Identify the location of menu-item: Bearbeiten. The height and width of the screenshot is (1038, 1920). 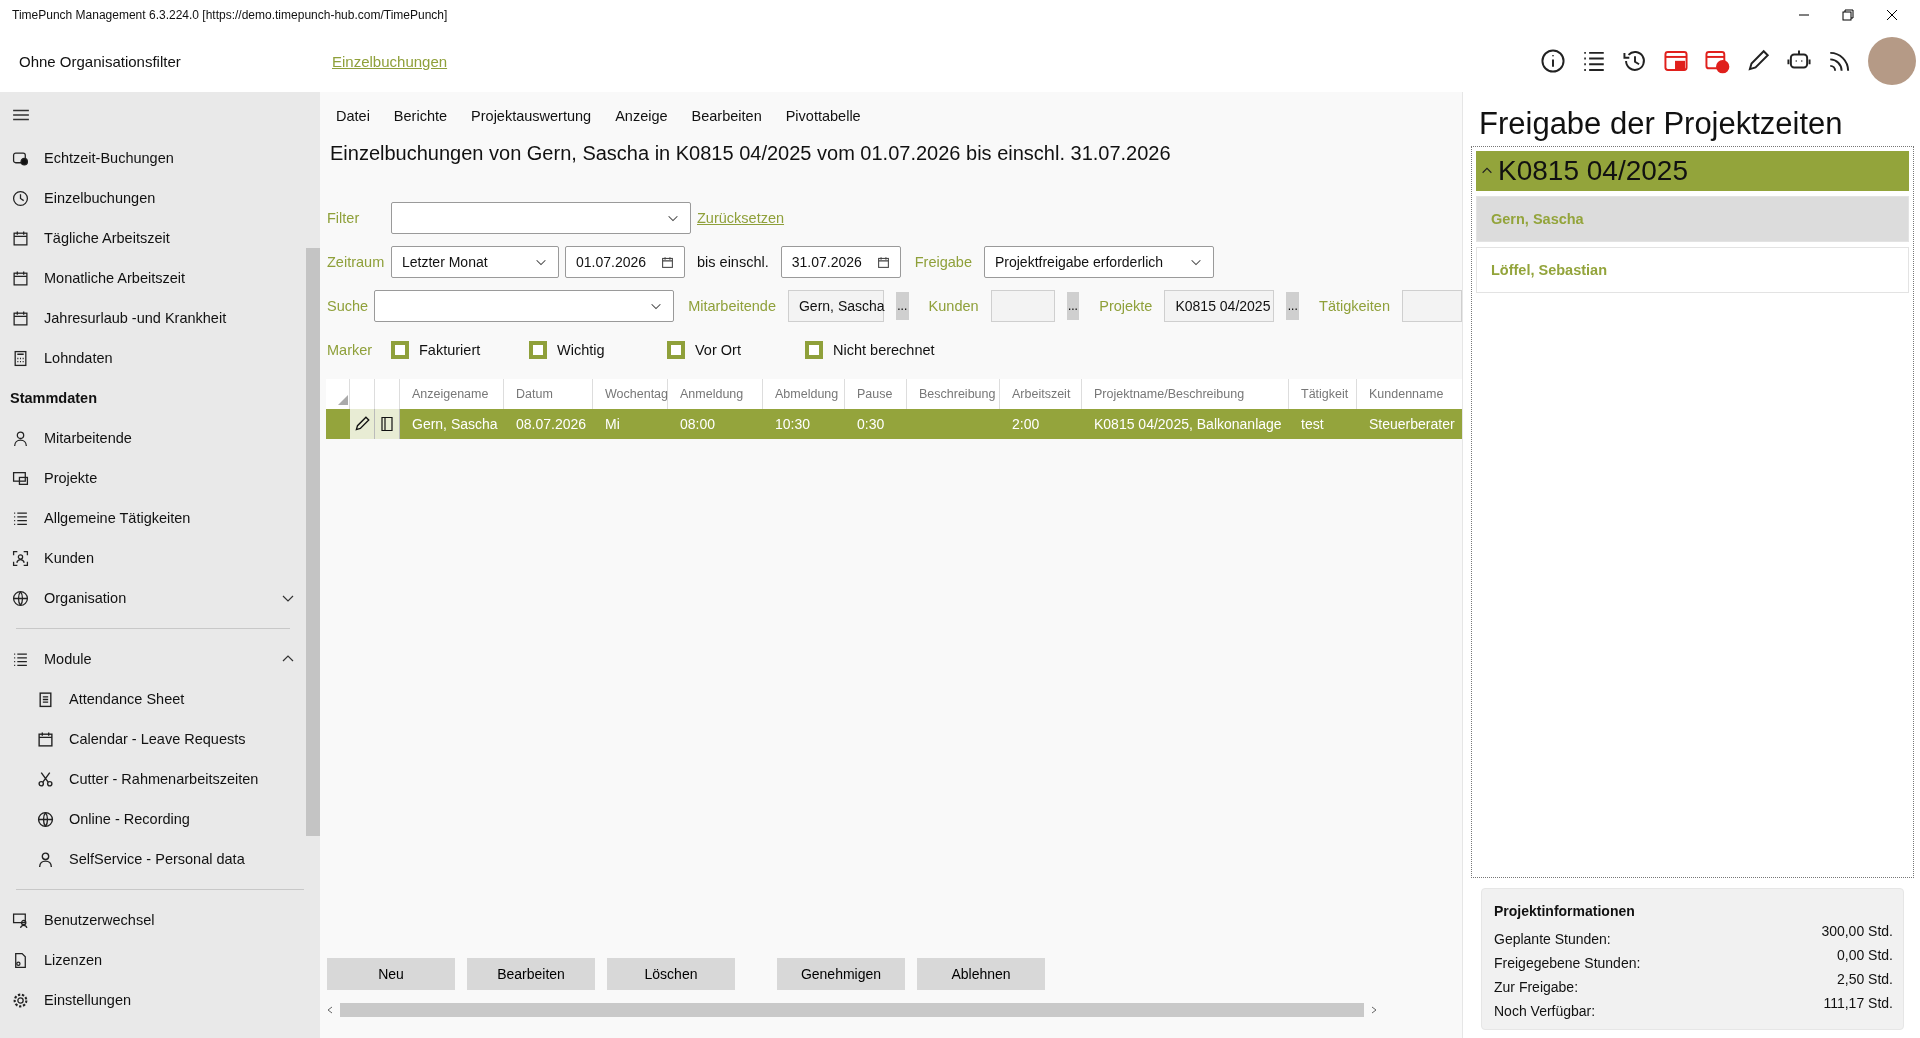
(726, 116).